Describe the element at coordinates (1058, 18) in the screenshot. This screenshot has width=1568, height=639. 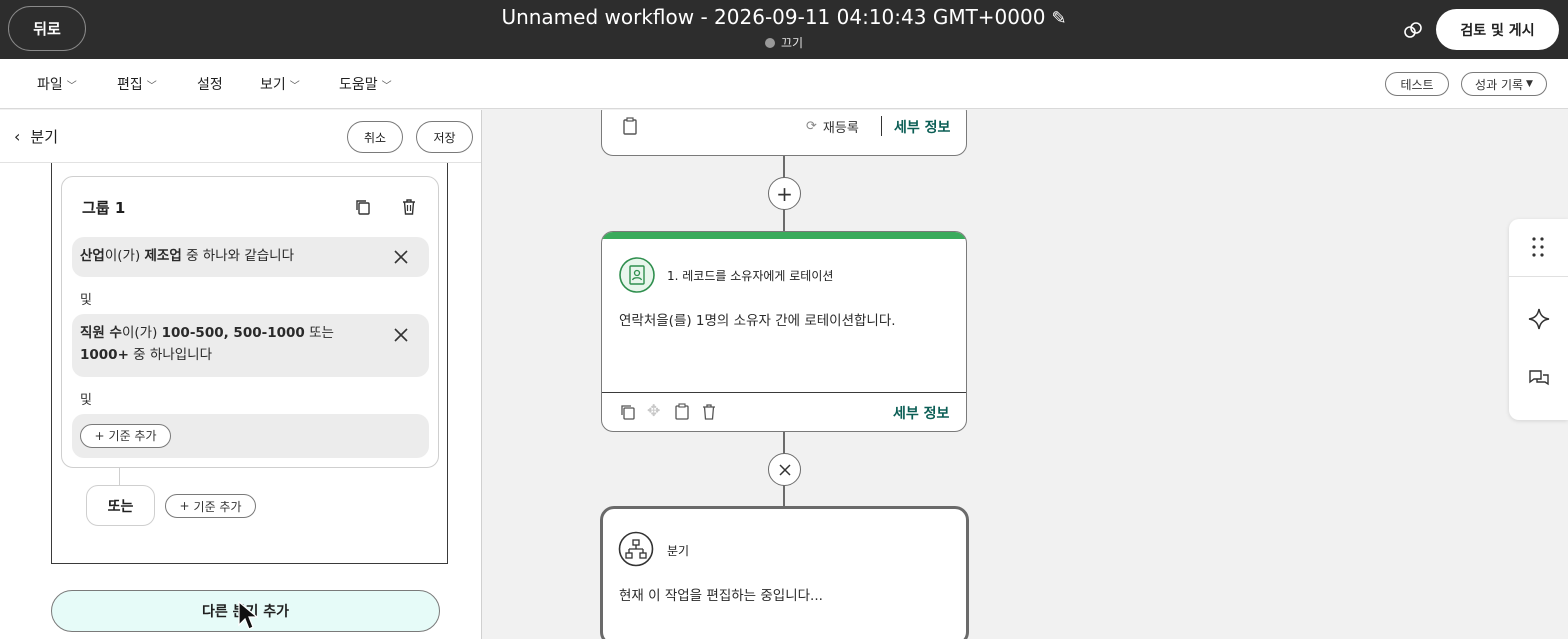
I see `pencil-icon: ✎` at that location.